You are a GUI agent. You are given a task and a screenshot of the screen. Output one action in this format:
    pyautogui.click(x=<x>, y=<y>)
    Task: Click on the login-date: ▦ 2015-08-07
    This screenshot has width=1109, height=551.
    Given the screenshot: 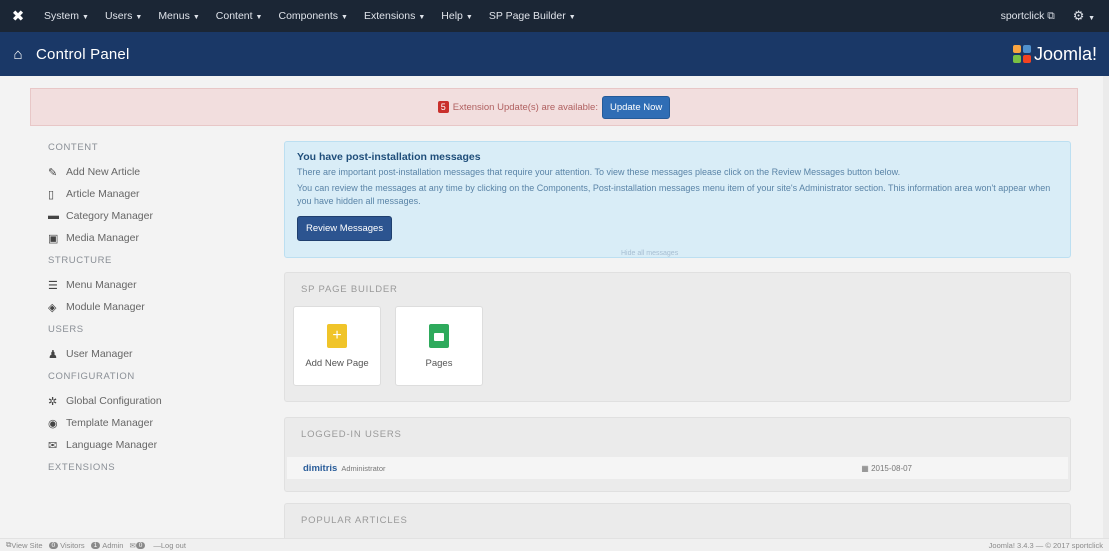 What is the action you would take?
    pyautogui.click(x=886, y=468)
    